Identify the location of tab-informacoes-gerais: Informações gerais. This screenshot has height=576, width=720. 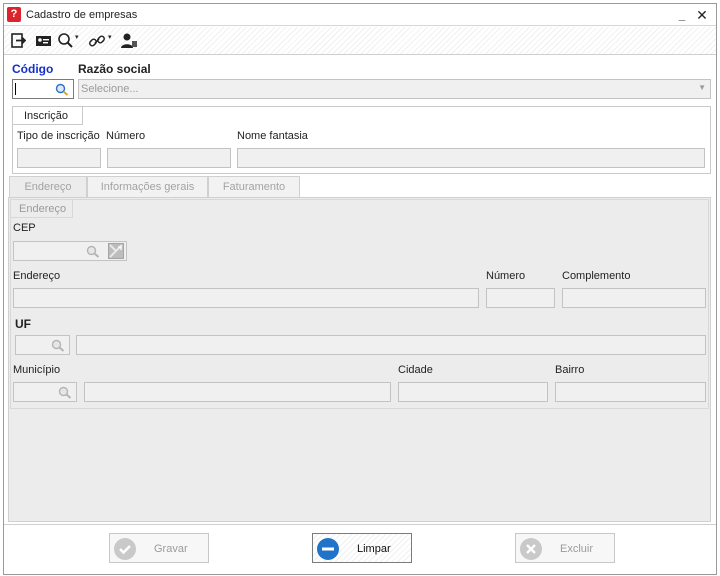
(147, 187).